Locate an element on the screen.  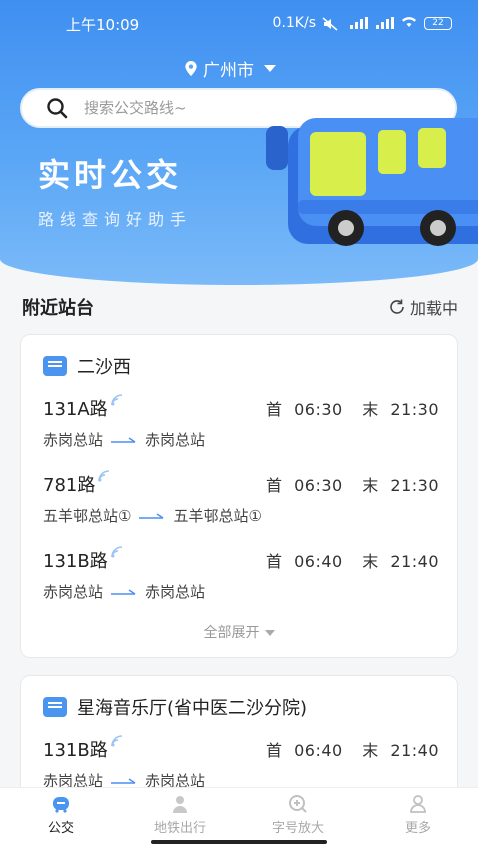
signal-icon is located at coordinates (358, 23).